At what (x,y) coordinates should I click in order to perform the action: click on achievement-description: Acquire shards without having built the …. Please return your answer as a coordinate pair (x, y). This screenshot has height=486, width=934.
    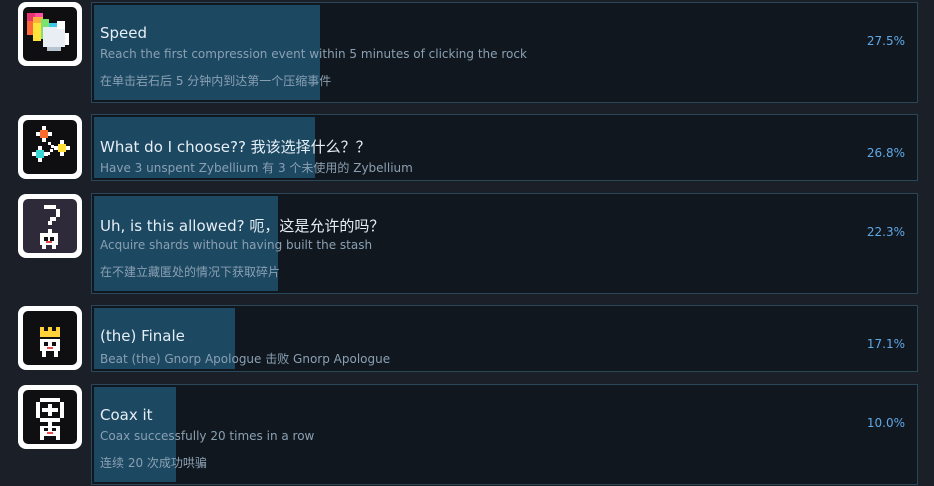
    Looking at the image, I should click on (236, 245).